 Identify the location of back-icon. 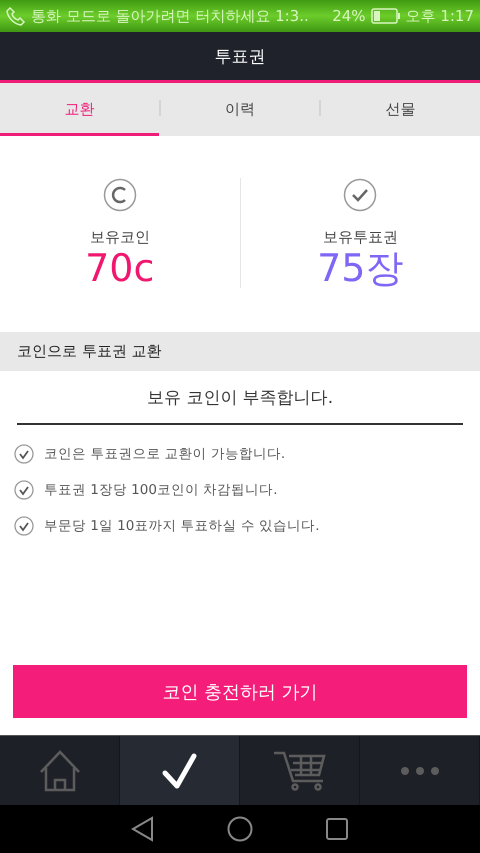
(143, 829).